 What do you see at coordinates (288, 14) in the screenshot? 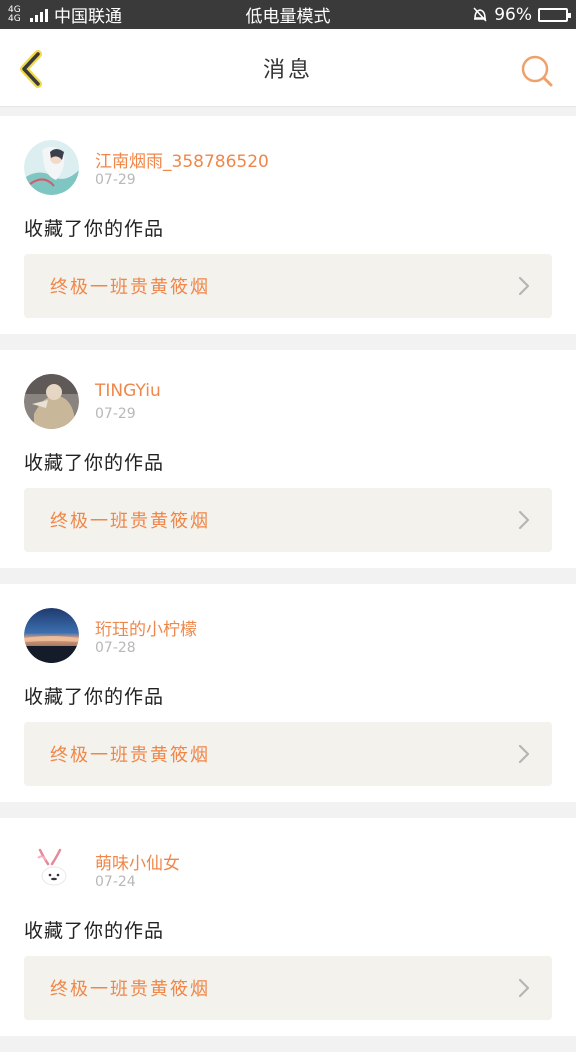
I see `status-bar: 4G 4G 中国联通 低电量模式 96%` at bounding box center [288, 14].